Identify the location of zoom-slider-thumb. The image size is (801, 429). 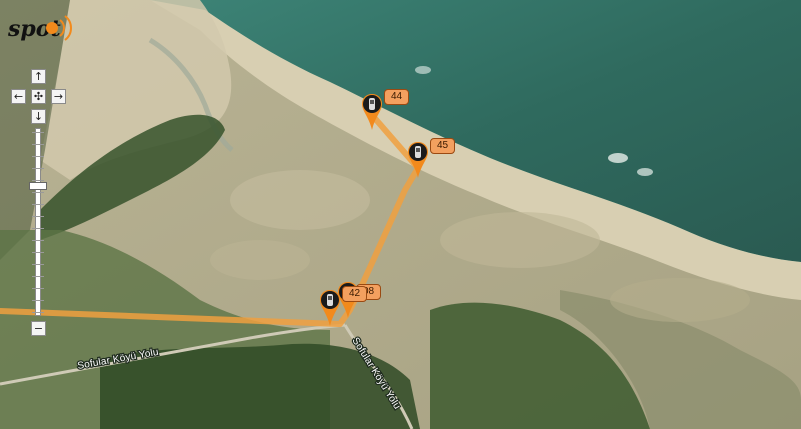
(38, 186).